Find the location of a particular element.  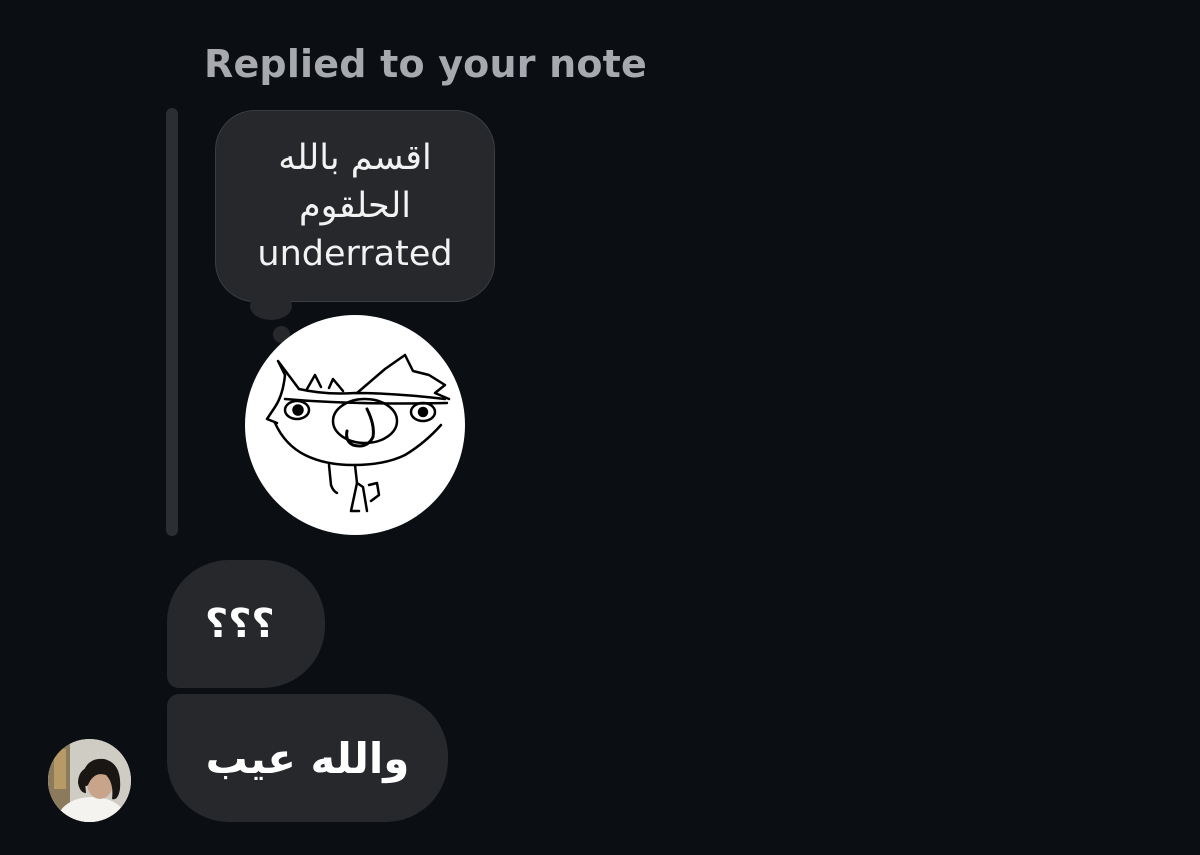

reply-indicator-bar is located at coordinates (172, 322).